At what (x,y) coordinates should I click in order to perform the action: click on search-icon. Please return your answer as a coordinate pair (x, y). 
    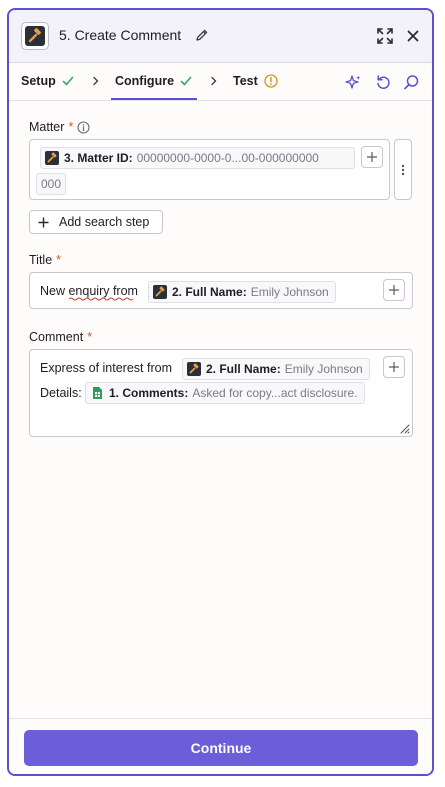
    Looking at the image, I should click on (411, 82).